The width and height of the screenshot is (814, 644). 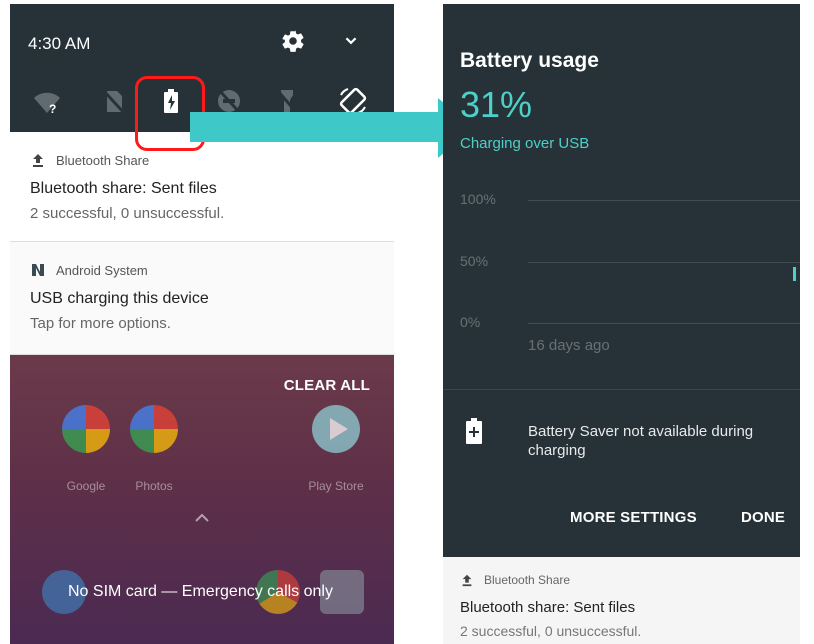 What do you see at coordinates (331, 128) in the screenshot?
I see `pointer-arrow-icon` at bounding box center [331, 128].